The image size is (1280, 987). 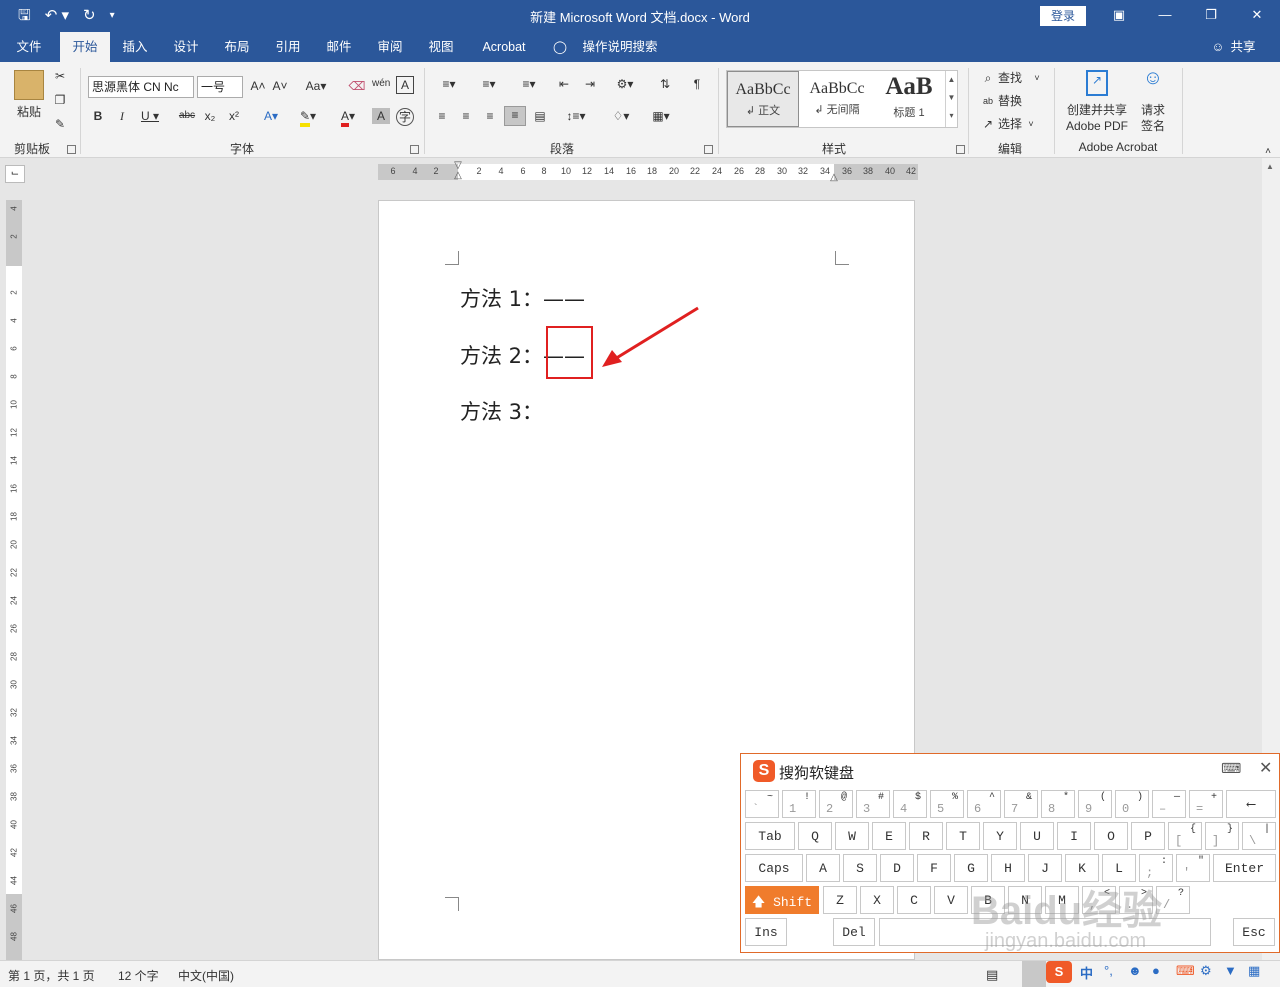 I want to click on key-9: (9, so click(x=1095, y=804).